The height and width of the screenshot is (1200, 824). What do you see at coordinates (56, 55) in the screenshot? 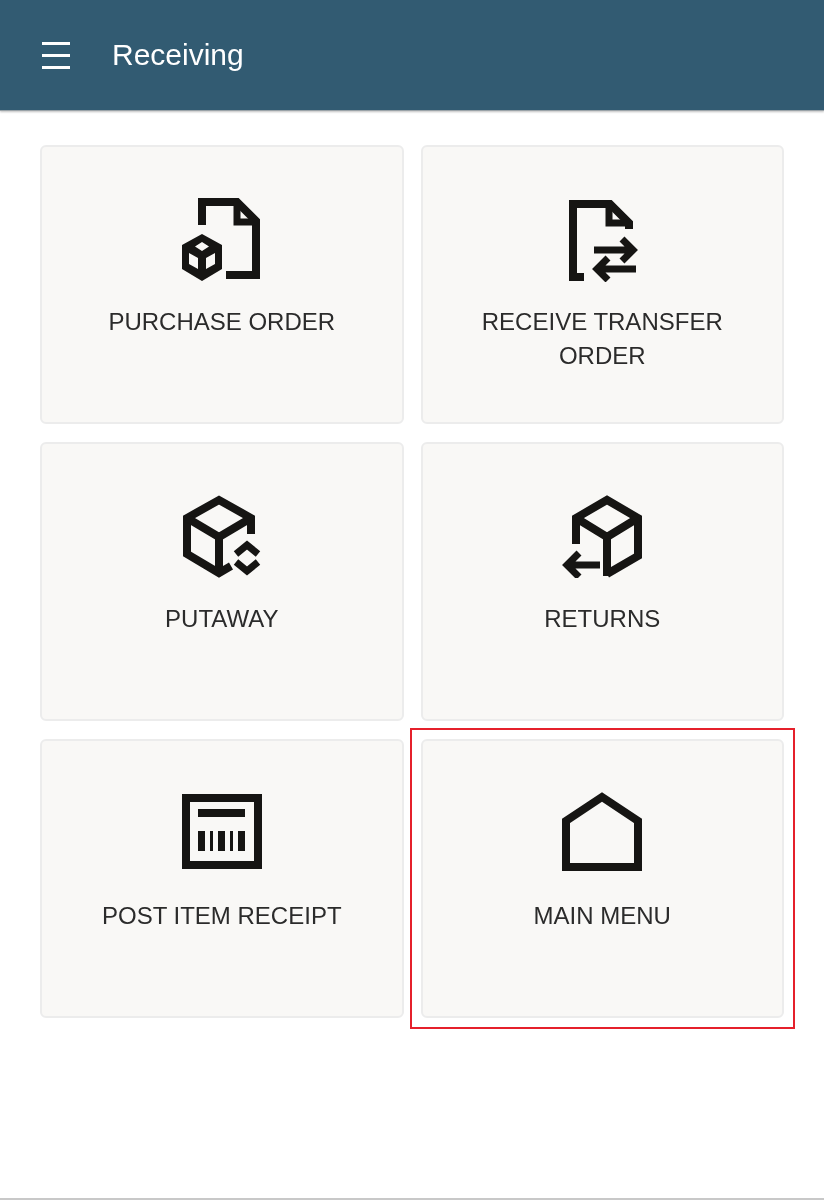
I see `menu-icon` at bounding box center [56, 55].